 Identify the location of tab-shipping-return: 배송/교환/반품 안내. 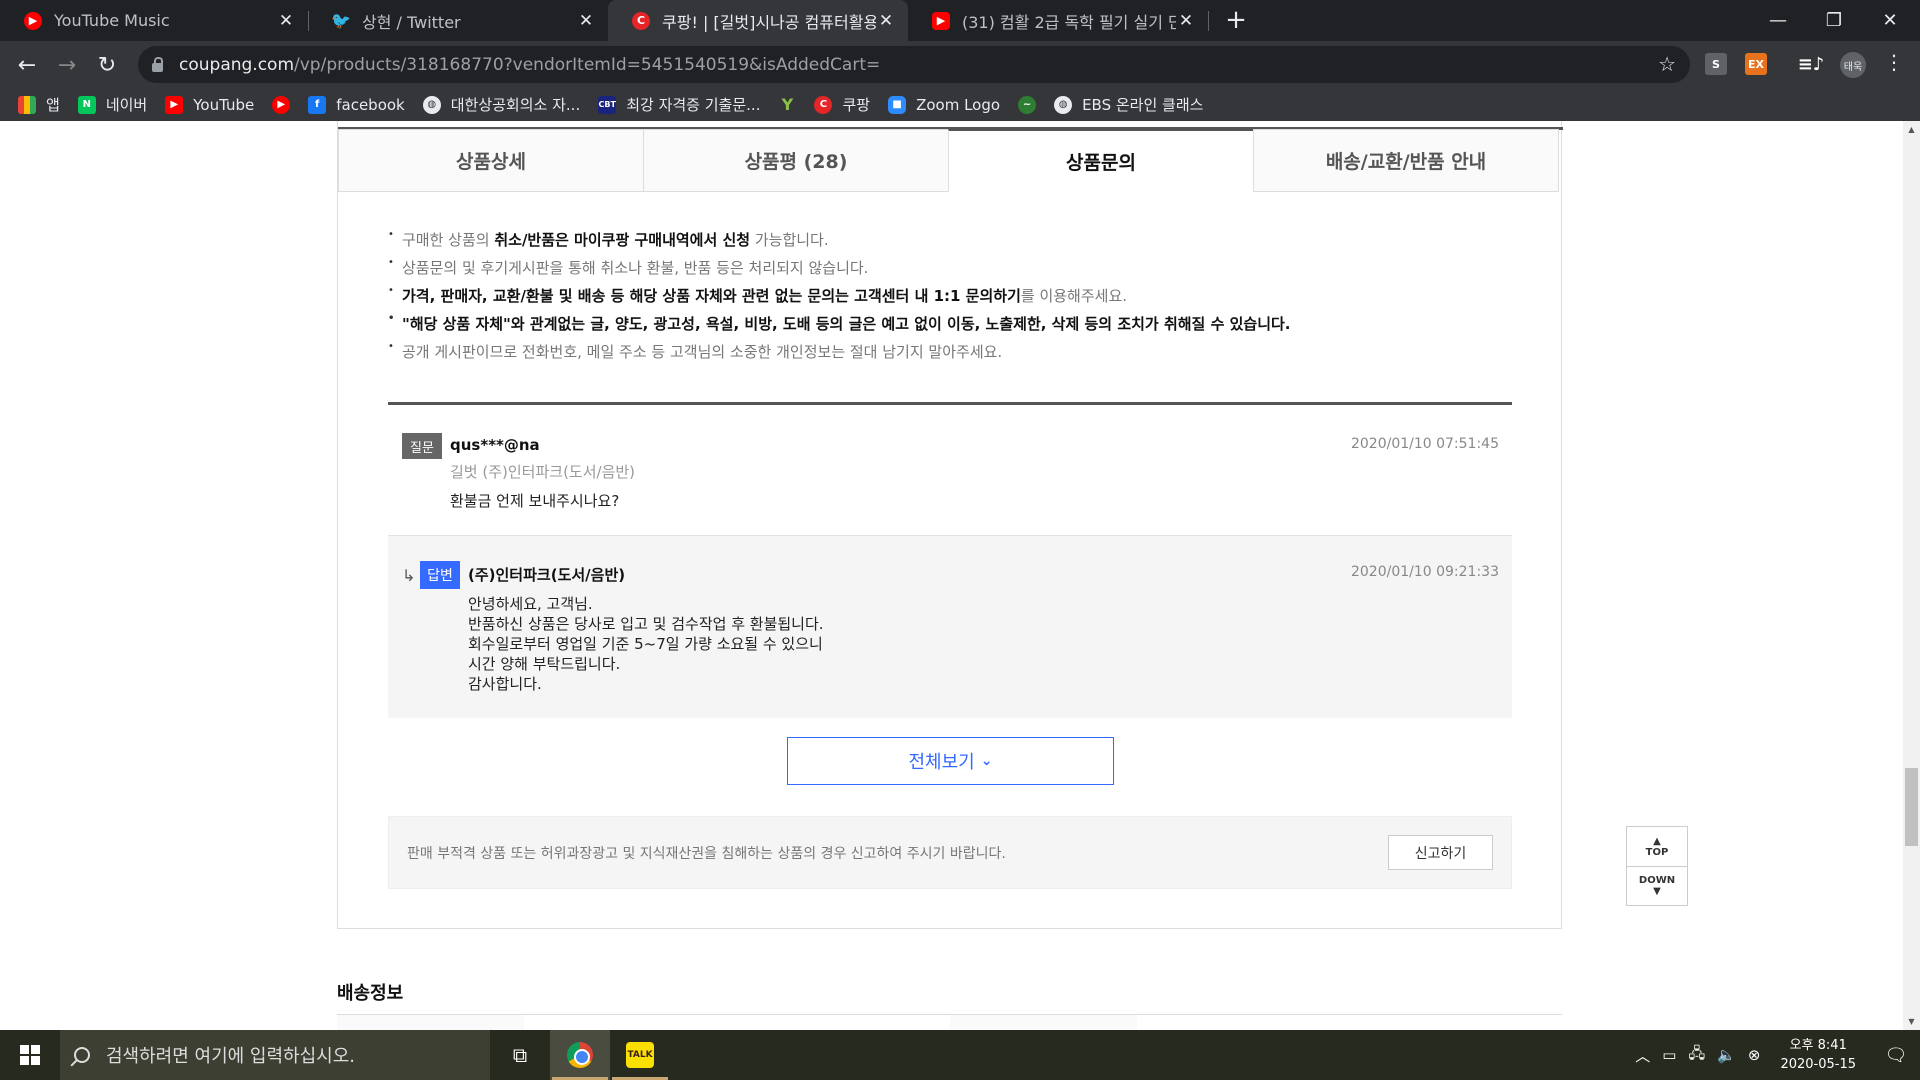
(1406, 160).